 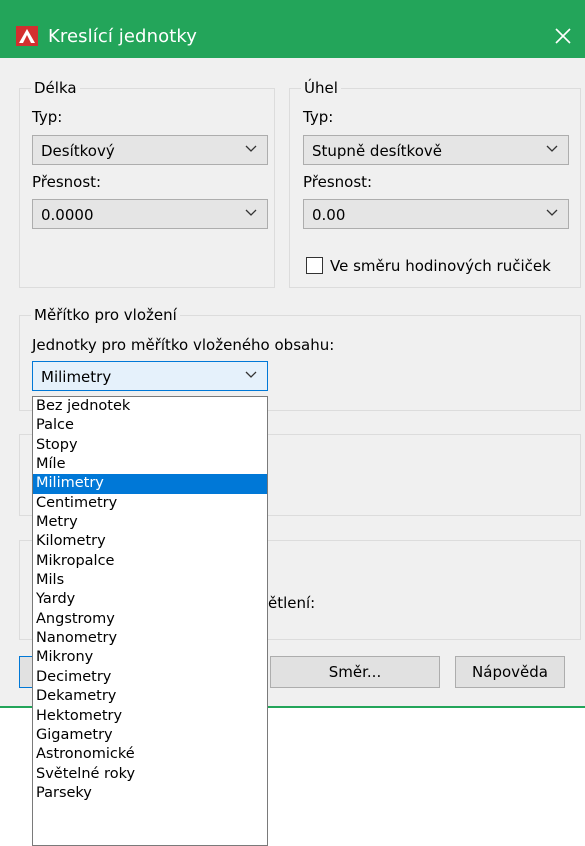 I want to click on dropdown-option: Dekametry, so click(x=150, y=696).